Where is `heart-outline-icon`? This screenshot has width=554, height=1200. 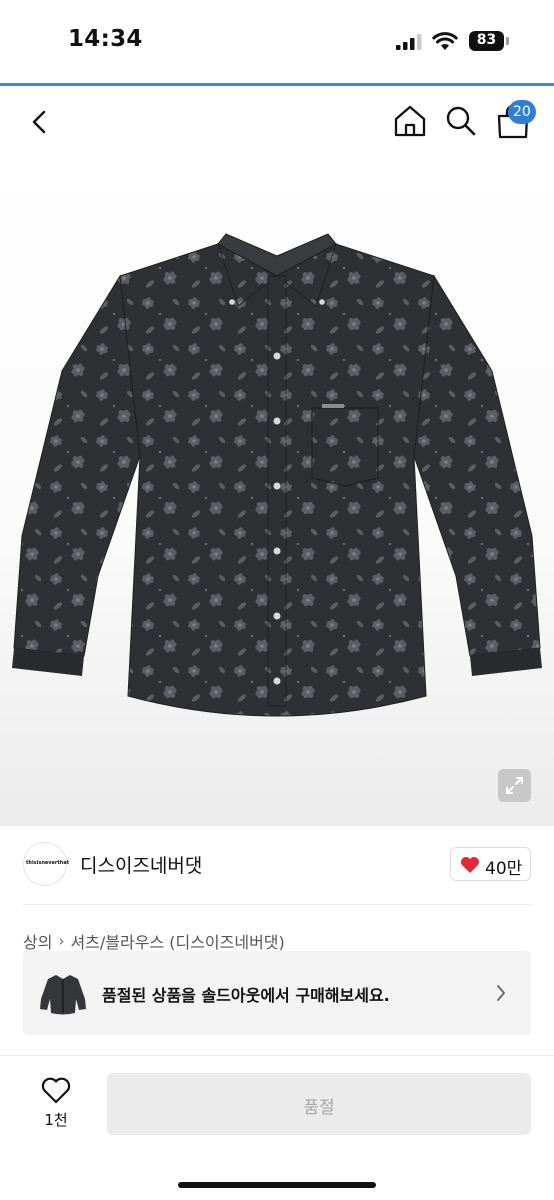 heart-outline-icon is located at coordinates (56, 1090).